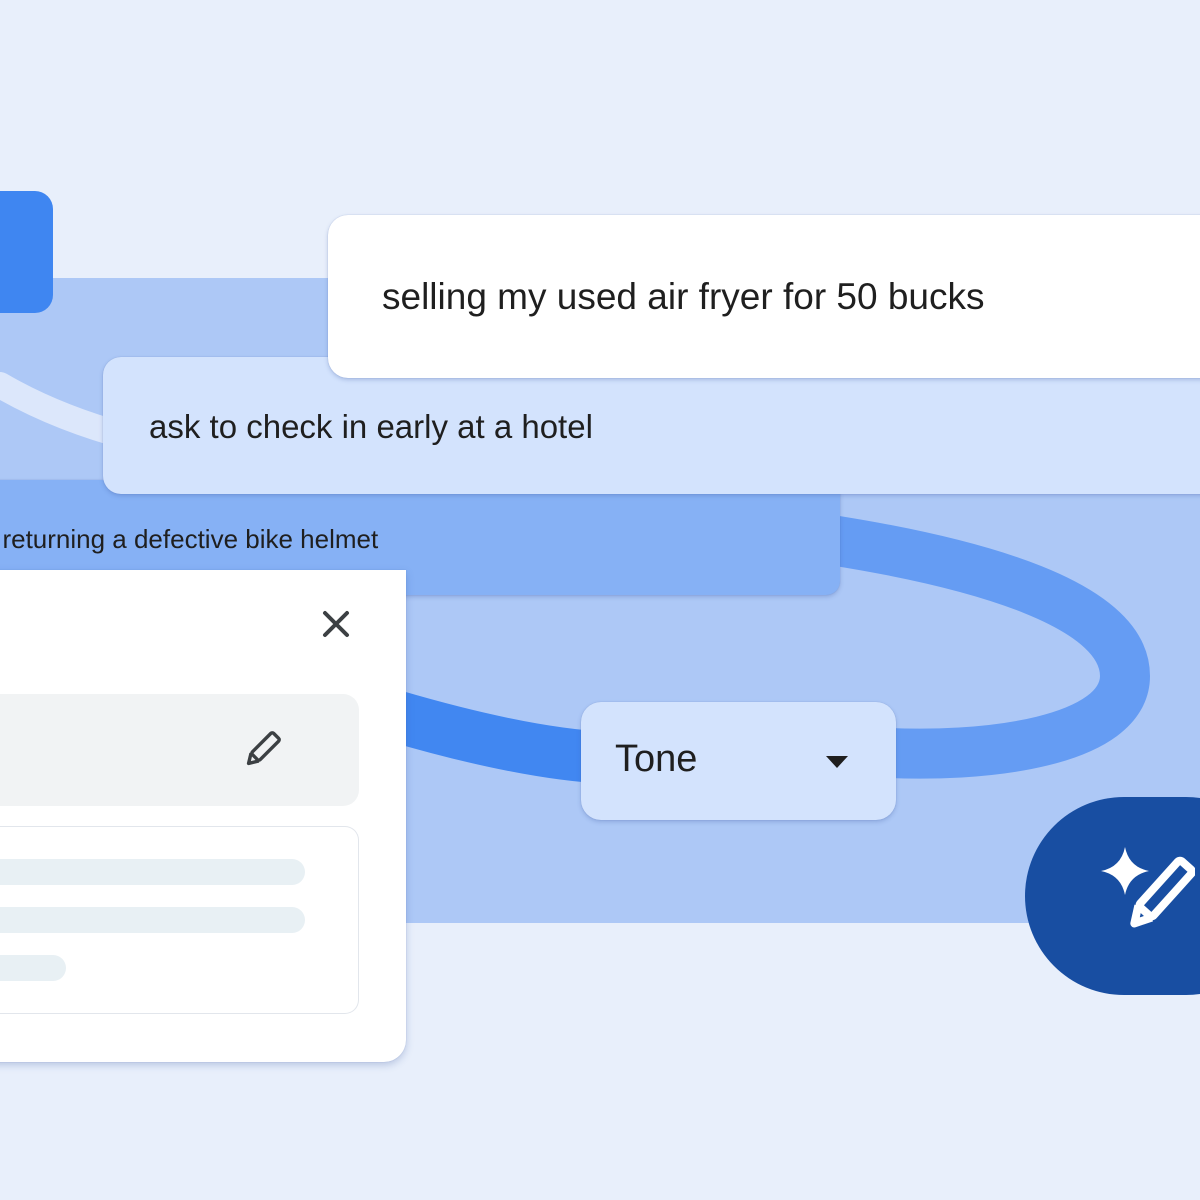 The image size is (1200, 1200). I want to click on sparkle-pen-icon, so click(1148, 887).